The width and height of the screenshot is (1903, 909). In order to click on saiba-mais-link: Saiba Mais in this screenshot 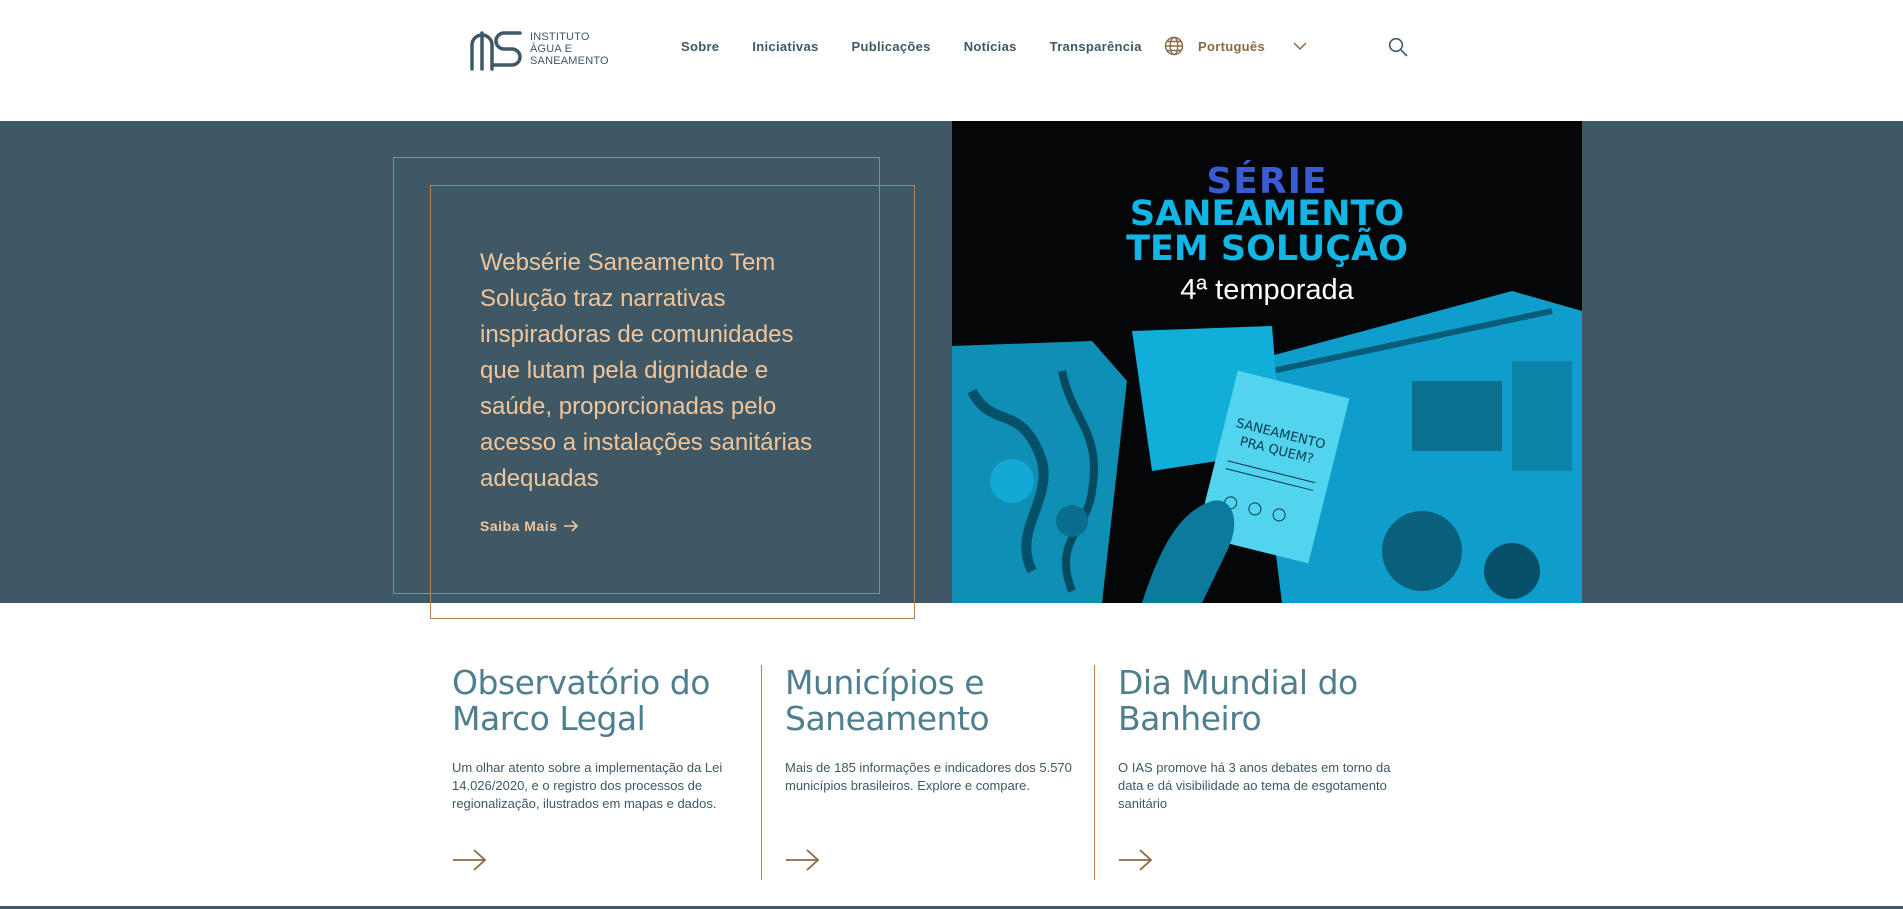, I will do `click(529, 526)`.